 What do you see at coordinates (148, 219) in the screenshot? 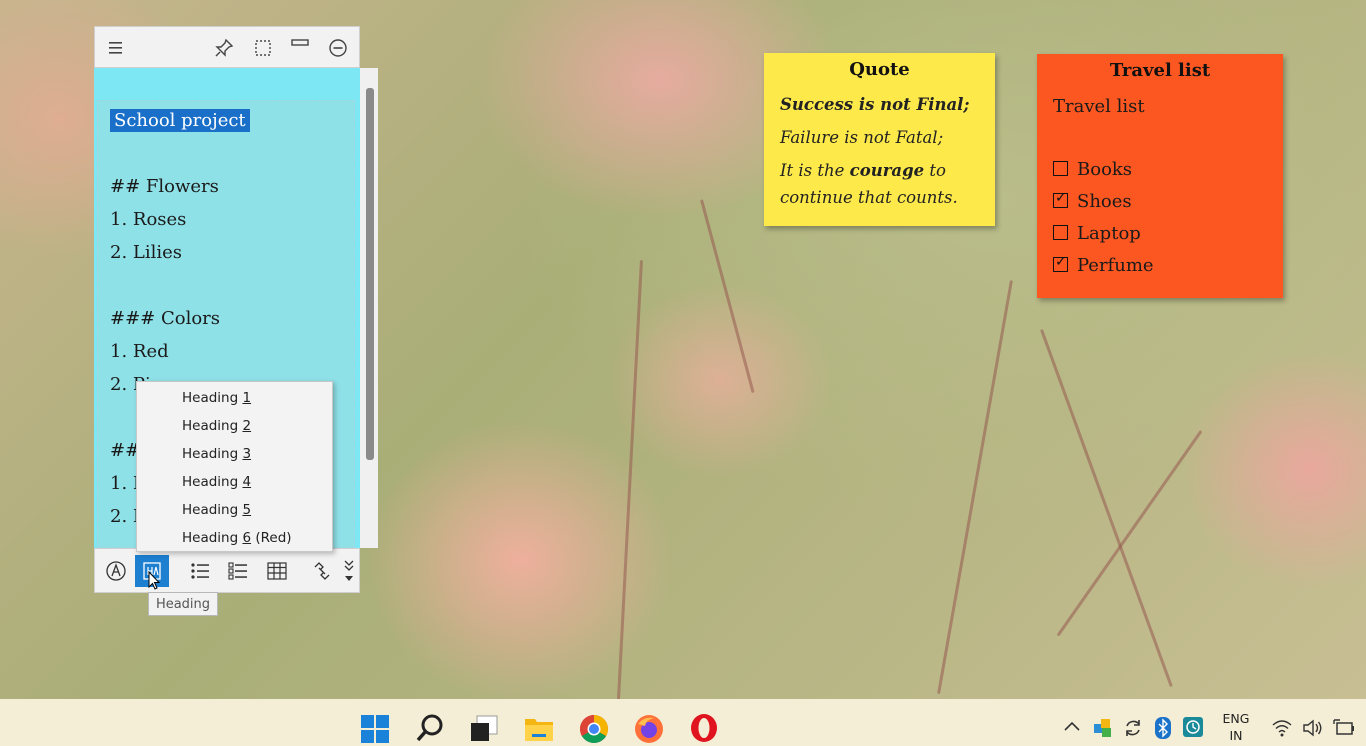
I see `note-line: 1. Roses` at bounding box center [148, 219].